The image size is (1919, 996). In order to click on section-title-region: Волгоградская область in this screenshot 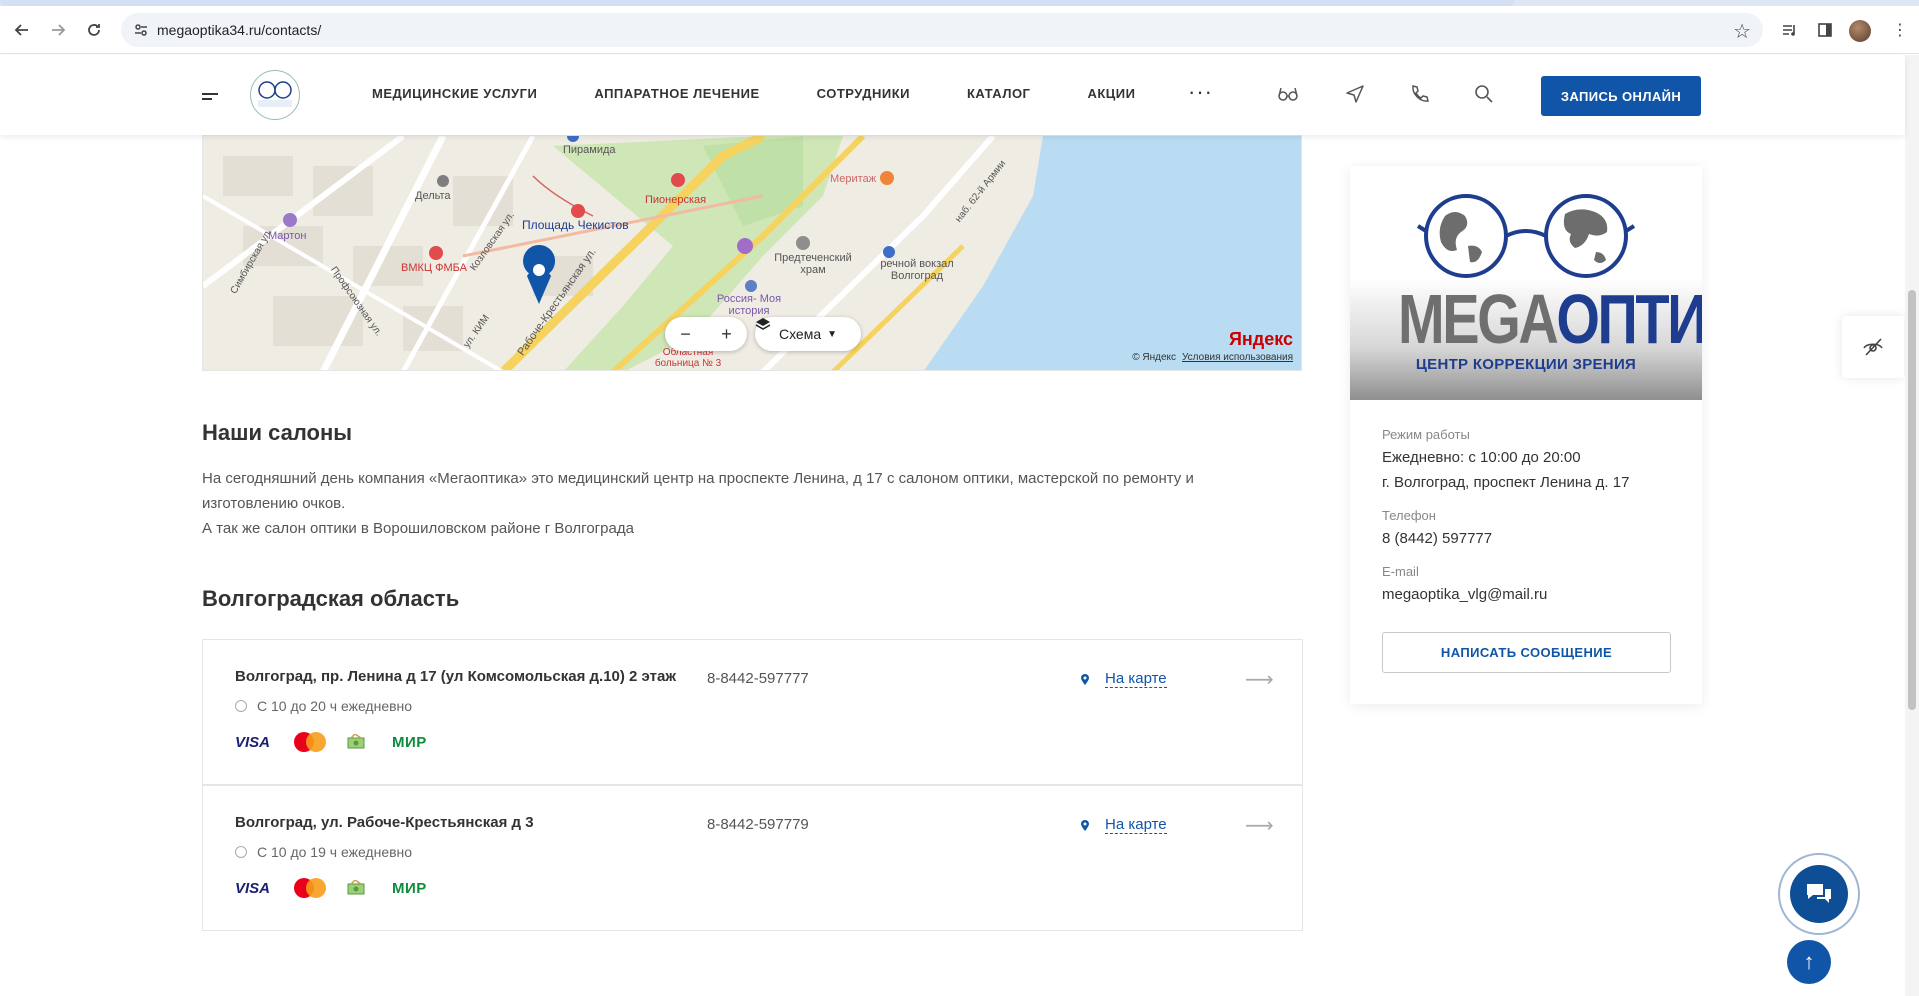, I will do `click(331, 598)`.